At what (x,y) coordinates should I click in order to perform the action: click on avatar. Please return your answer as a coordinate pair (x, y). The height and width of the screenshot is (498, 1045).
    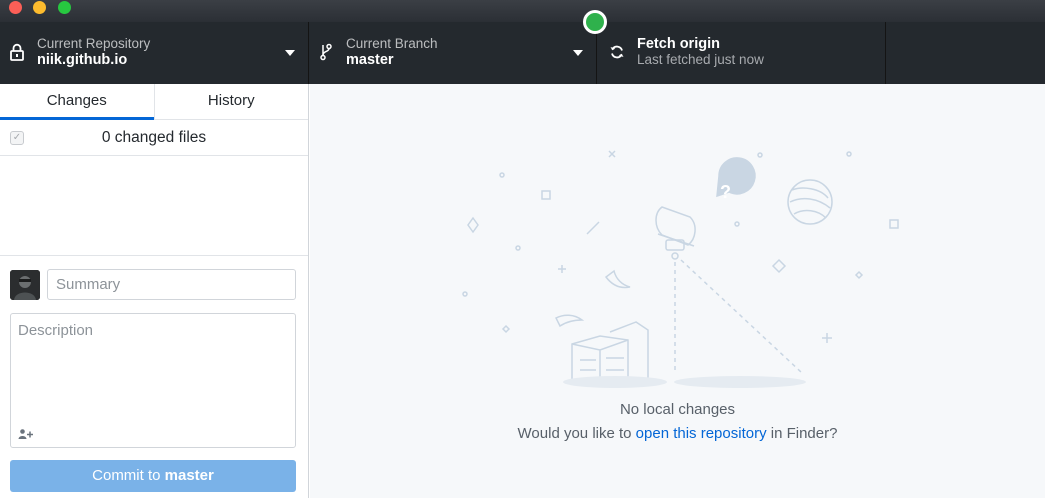
    Looking at the image, I should click on (25, 285).